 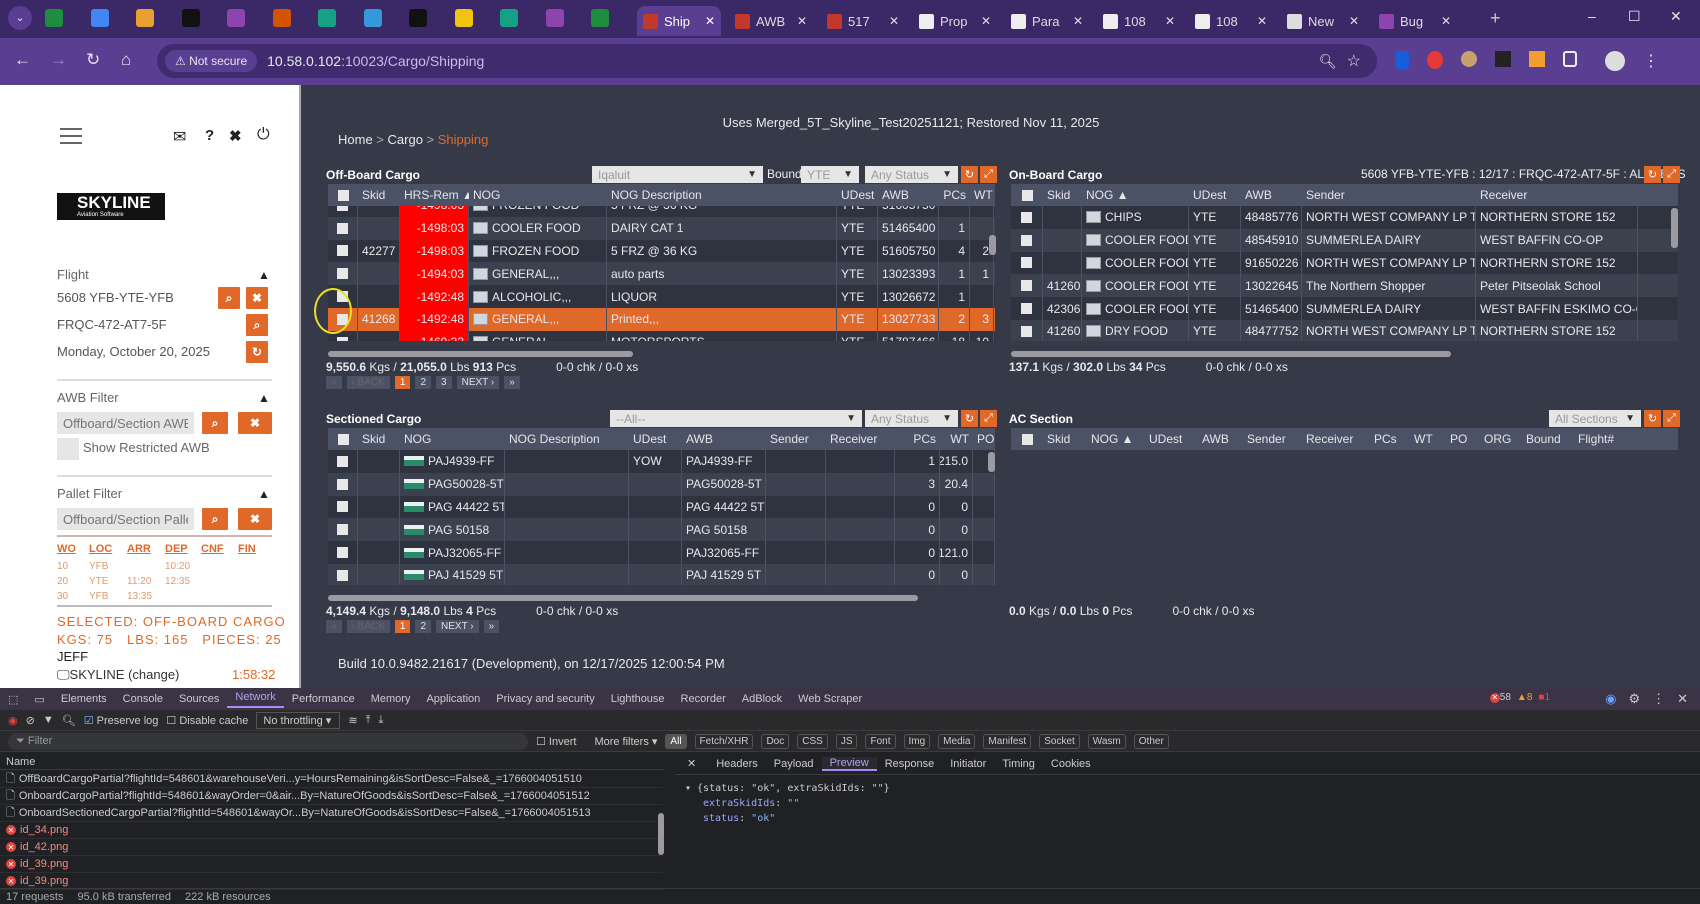 What do you see at coordinates (463, 18) in the screenshot?
I see `pinned-tab-lock` at bounding box center [463, 18].